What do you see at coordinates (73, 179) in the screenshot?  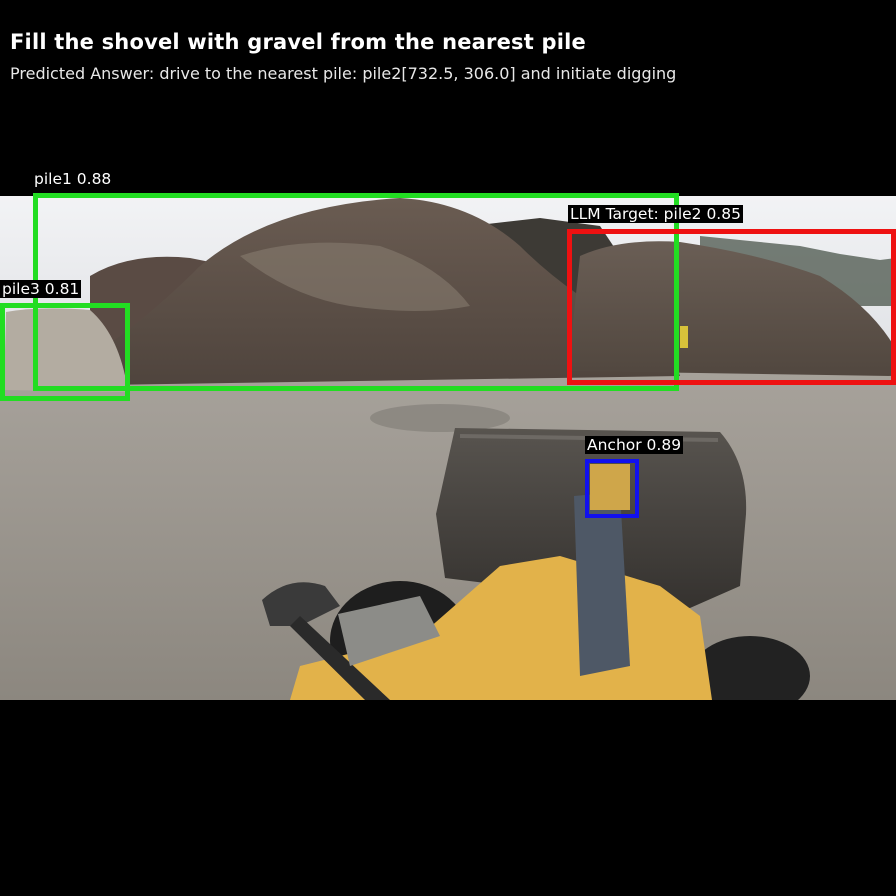 I see `pile1-label: pile1 0.88` at bounding box center [73, 179].